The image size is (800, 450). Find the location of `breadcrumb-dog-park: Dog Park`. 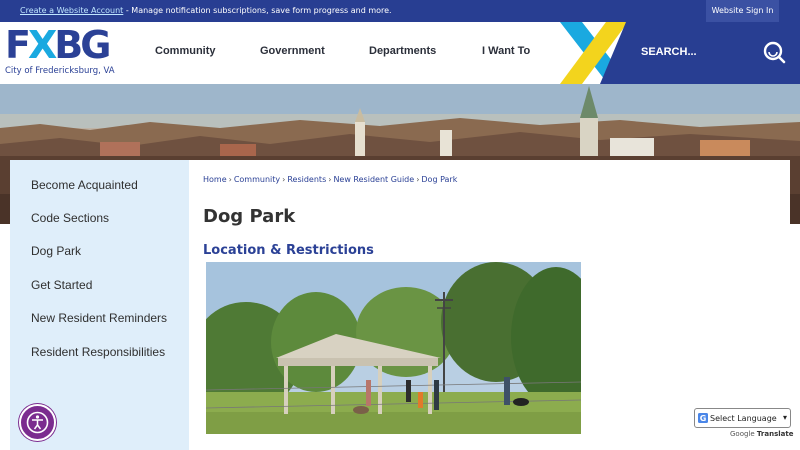

breadcrumb-dog-park: Dog Park is located at coordinates (439, 179).